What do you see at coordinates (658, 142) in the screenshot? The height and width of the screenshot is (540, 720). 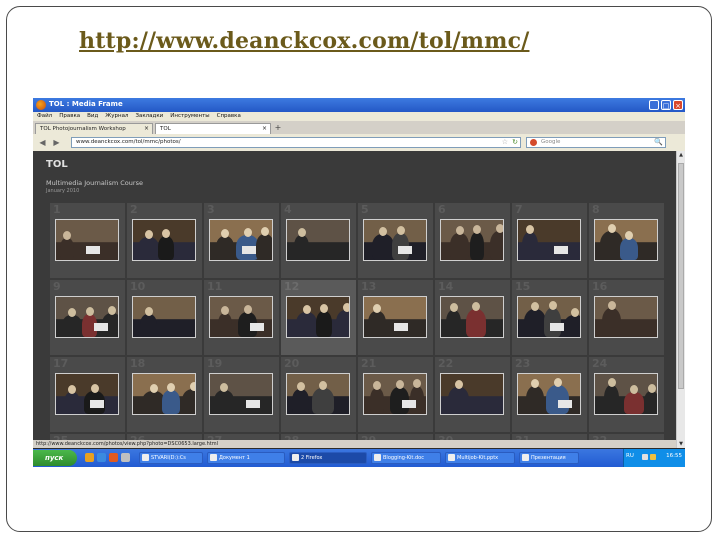 I see `magnifier-icon: 🔍` at bounding box center [658, 142].